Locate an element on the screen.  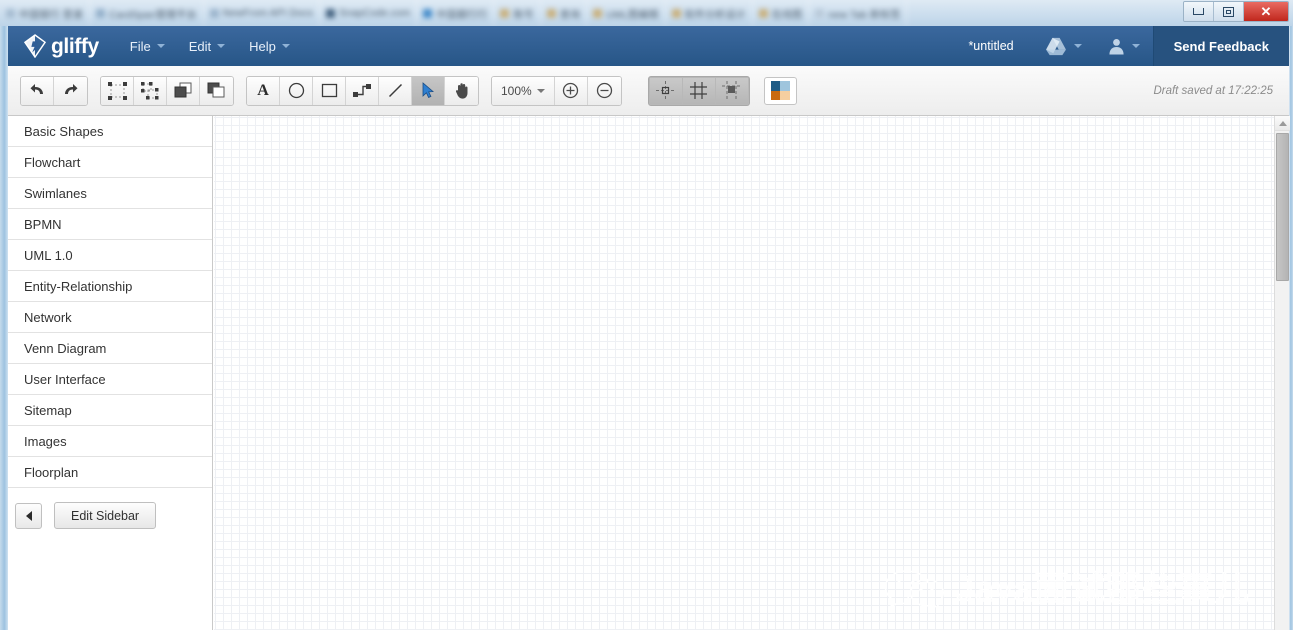
text-icon: A is located at coordinates (263, 90).